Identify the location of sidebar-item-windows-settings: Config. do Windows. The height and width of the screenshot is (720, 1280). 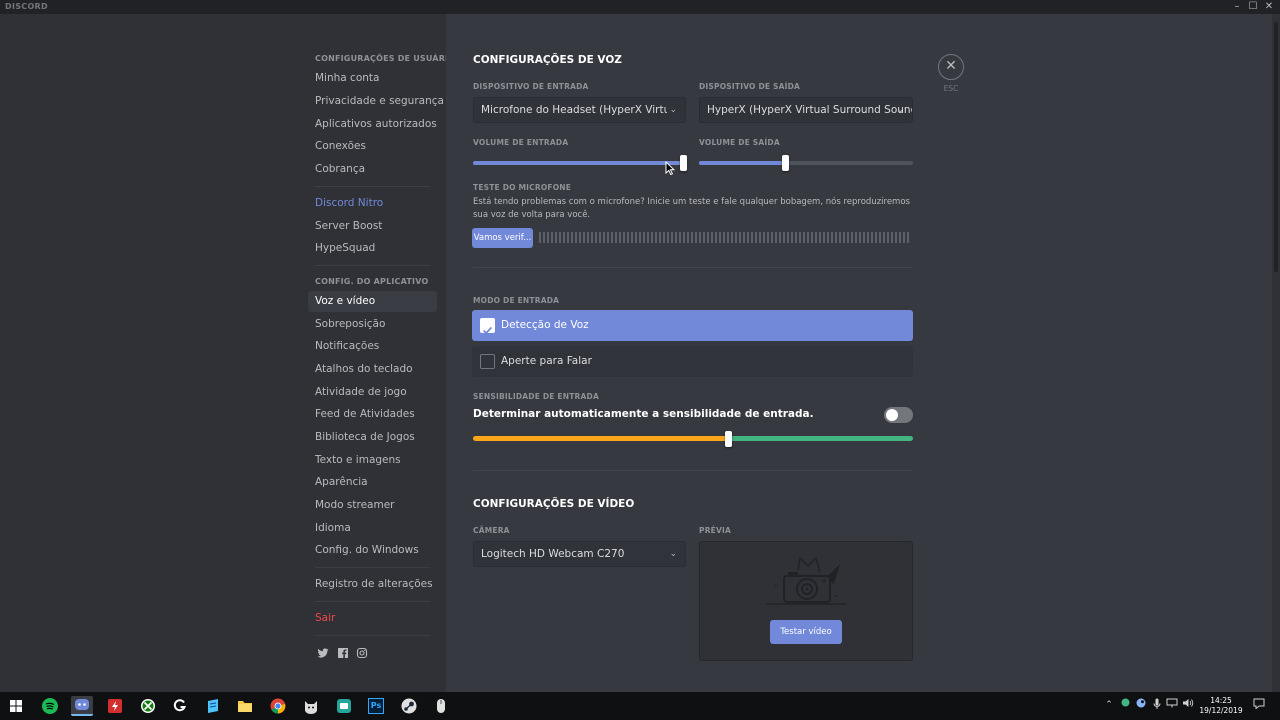
(372, 550).